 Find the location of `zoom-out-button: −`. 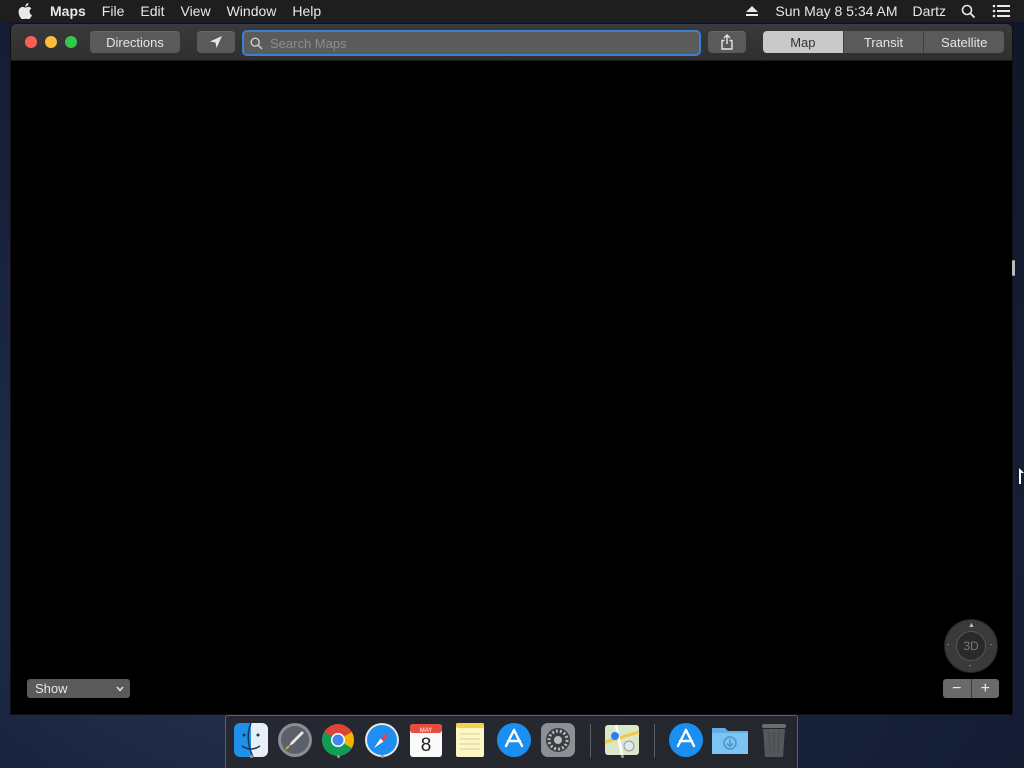

zoom-out-button: − is located at coordinates (957, 688).